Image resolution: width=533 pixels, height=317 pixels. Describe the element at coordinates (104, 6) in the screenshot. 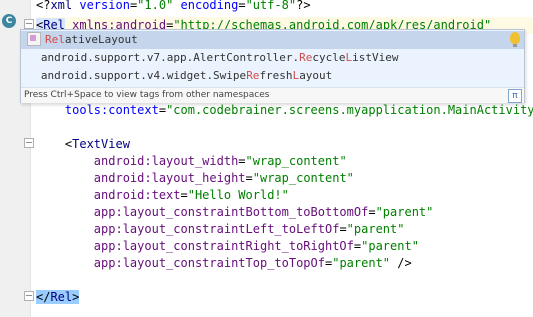

I see `code-token: version` at that location.